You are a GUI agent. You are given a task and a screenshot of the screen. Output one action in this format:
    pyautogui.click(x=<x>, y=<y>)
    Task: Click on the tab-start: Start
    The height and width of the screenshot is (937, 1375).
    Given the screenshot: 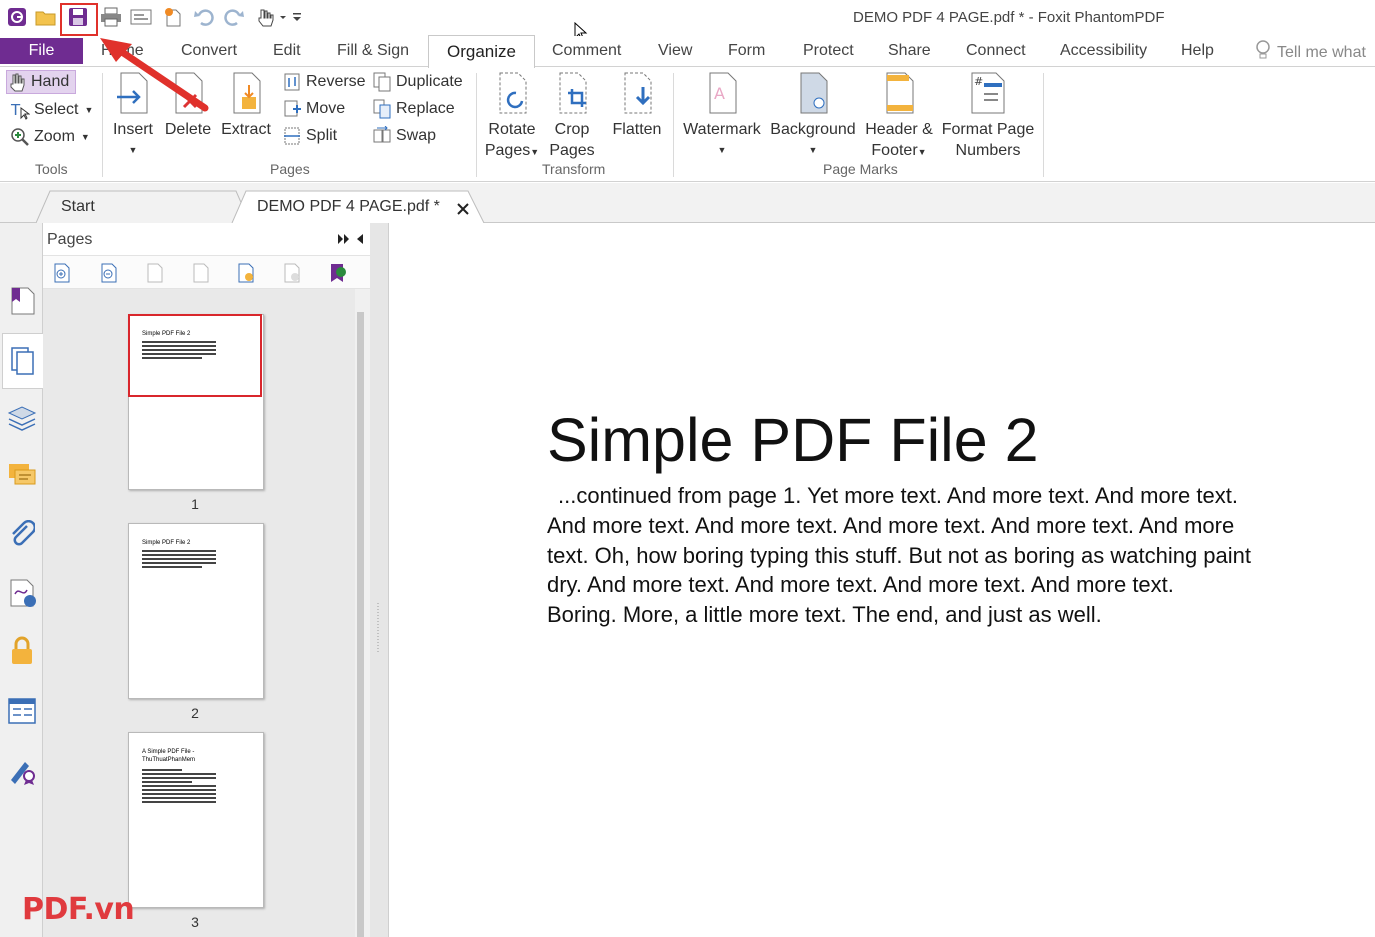 What is the action you would take?
    pyautogui.click(x=78, y=207)
    